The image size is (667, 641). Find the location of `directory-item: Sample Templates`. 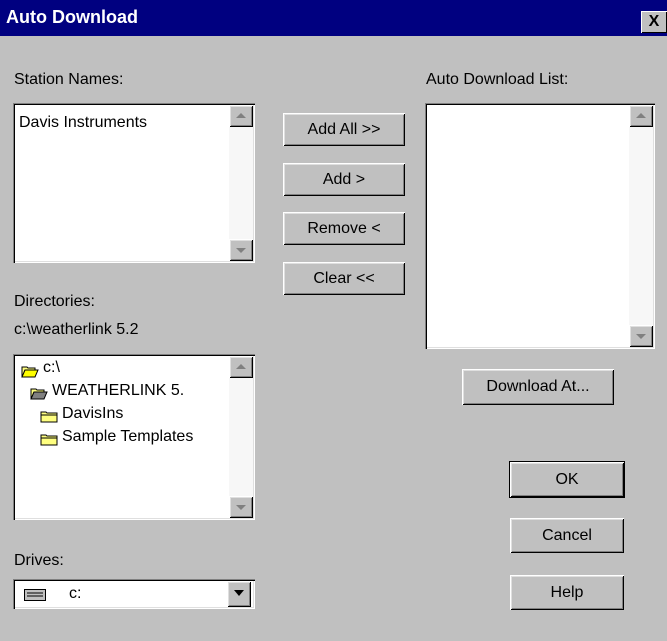

directory-item: Sample Templates is located at coordinates (127, 437).